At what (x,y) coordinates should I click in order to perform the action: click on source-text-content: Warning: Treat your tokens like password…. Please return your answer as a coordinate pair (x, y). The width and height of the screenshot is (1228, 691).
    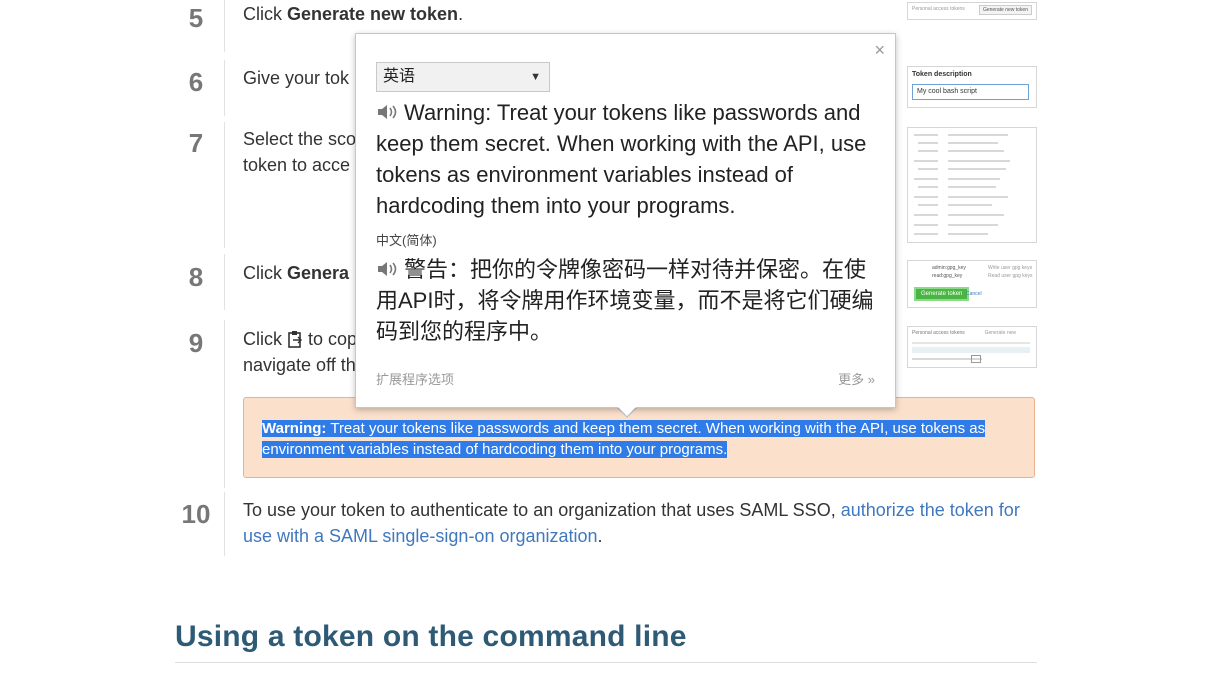
    Looking at the image, I should click on (621, 159).